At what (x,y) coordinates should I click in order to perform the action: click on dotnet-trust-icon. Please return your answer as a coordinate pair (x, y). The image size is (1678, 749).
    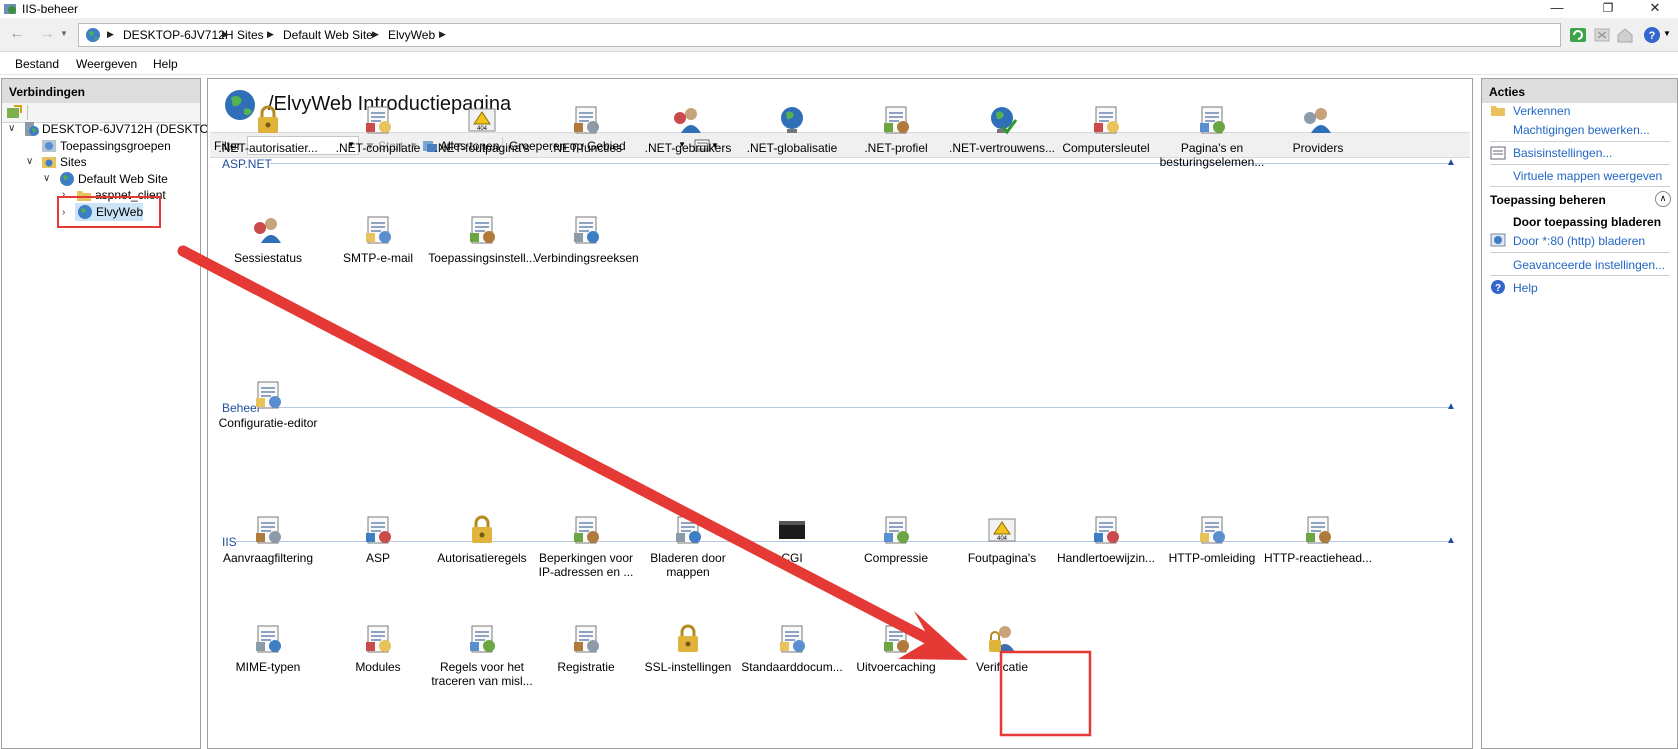
    Looking at the image, I should click on (1004, 121).